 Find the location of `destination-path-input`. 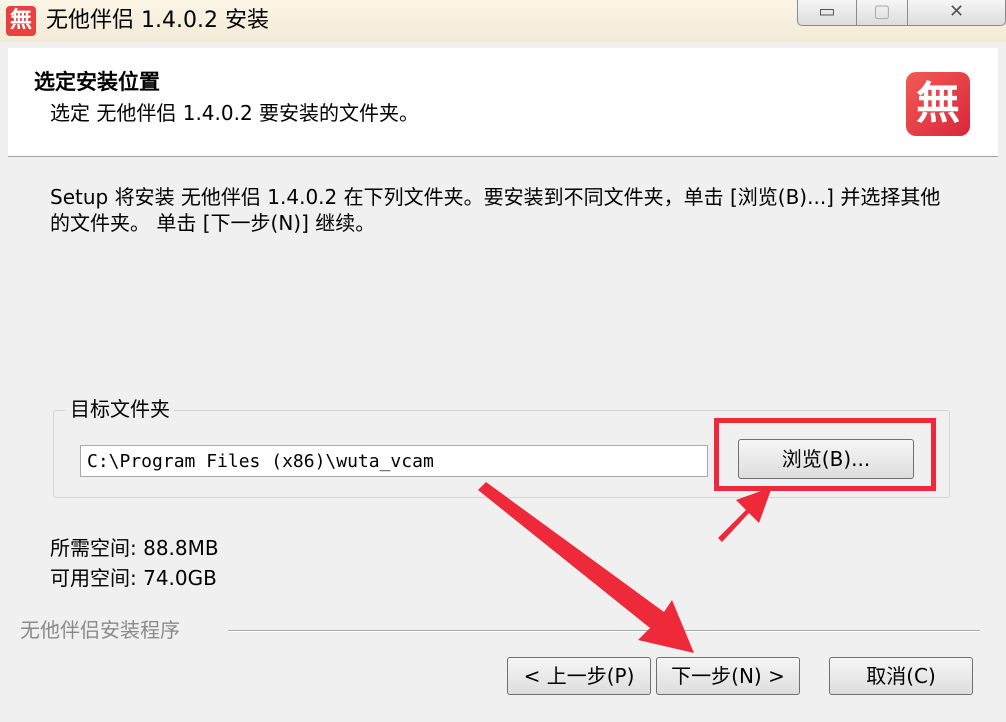

destination-path-input is located at coordinates (394, 461).